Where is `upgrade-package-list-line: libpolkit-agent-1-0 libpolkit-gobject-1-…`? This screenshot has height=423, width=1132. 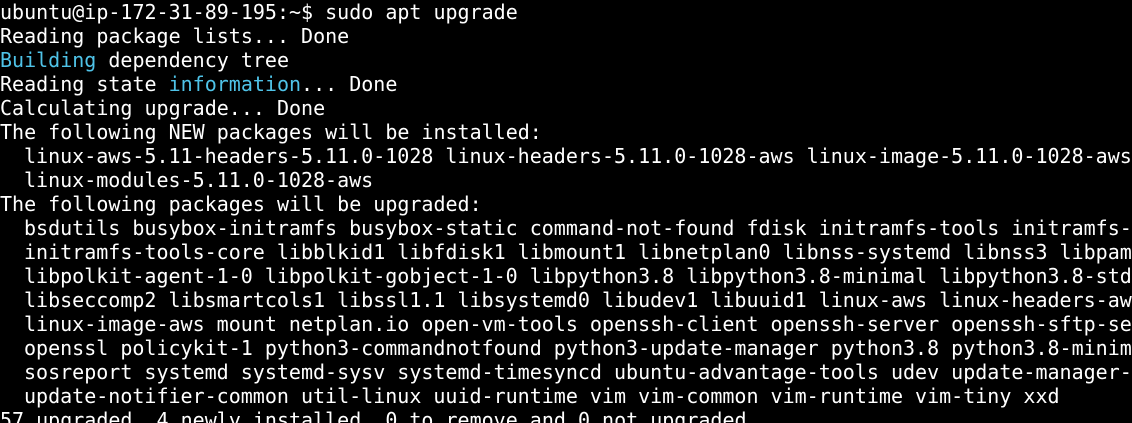
upgrade-package-list-line: libpolkit-agent-1-0 libpolkit-gobject-1-… is located at coordinates (578, 276).